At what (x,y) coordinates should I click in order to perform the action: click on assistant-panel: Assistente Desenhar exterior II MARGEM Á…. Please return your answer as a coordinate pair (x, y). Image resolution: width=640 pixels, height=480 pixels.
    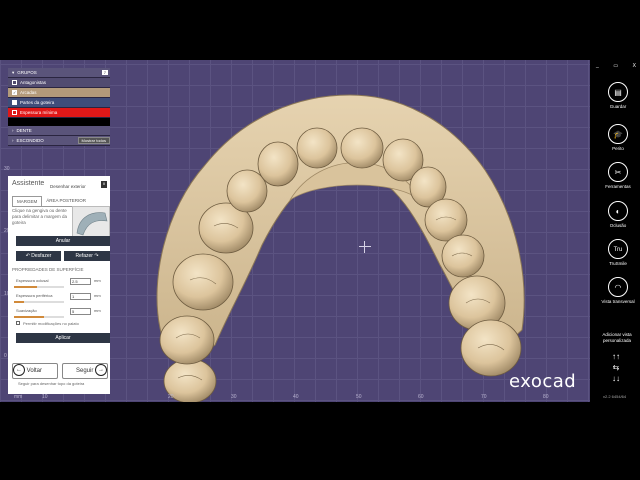
    Looking at the image, I should click on (59, 285).